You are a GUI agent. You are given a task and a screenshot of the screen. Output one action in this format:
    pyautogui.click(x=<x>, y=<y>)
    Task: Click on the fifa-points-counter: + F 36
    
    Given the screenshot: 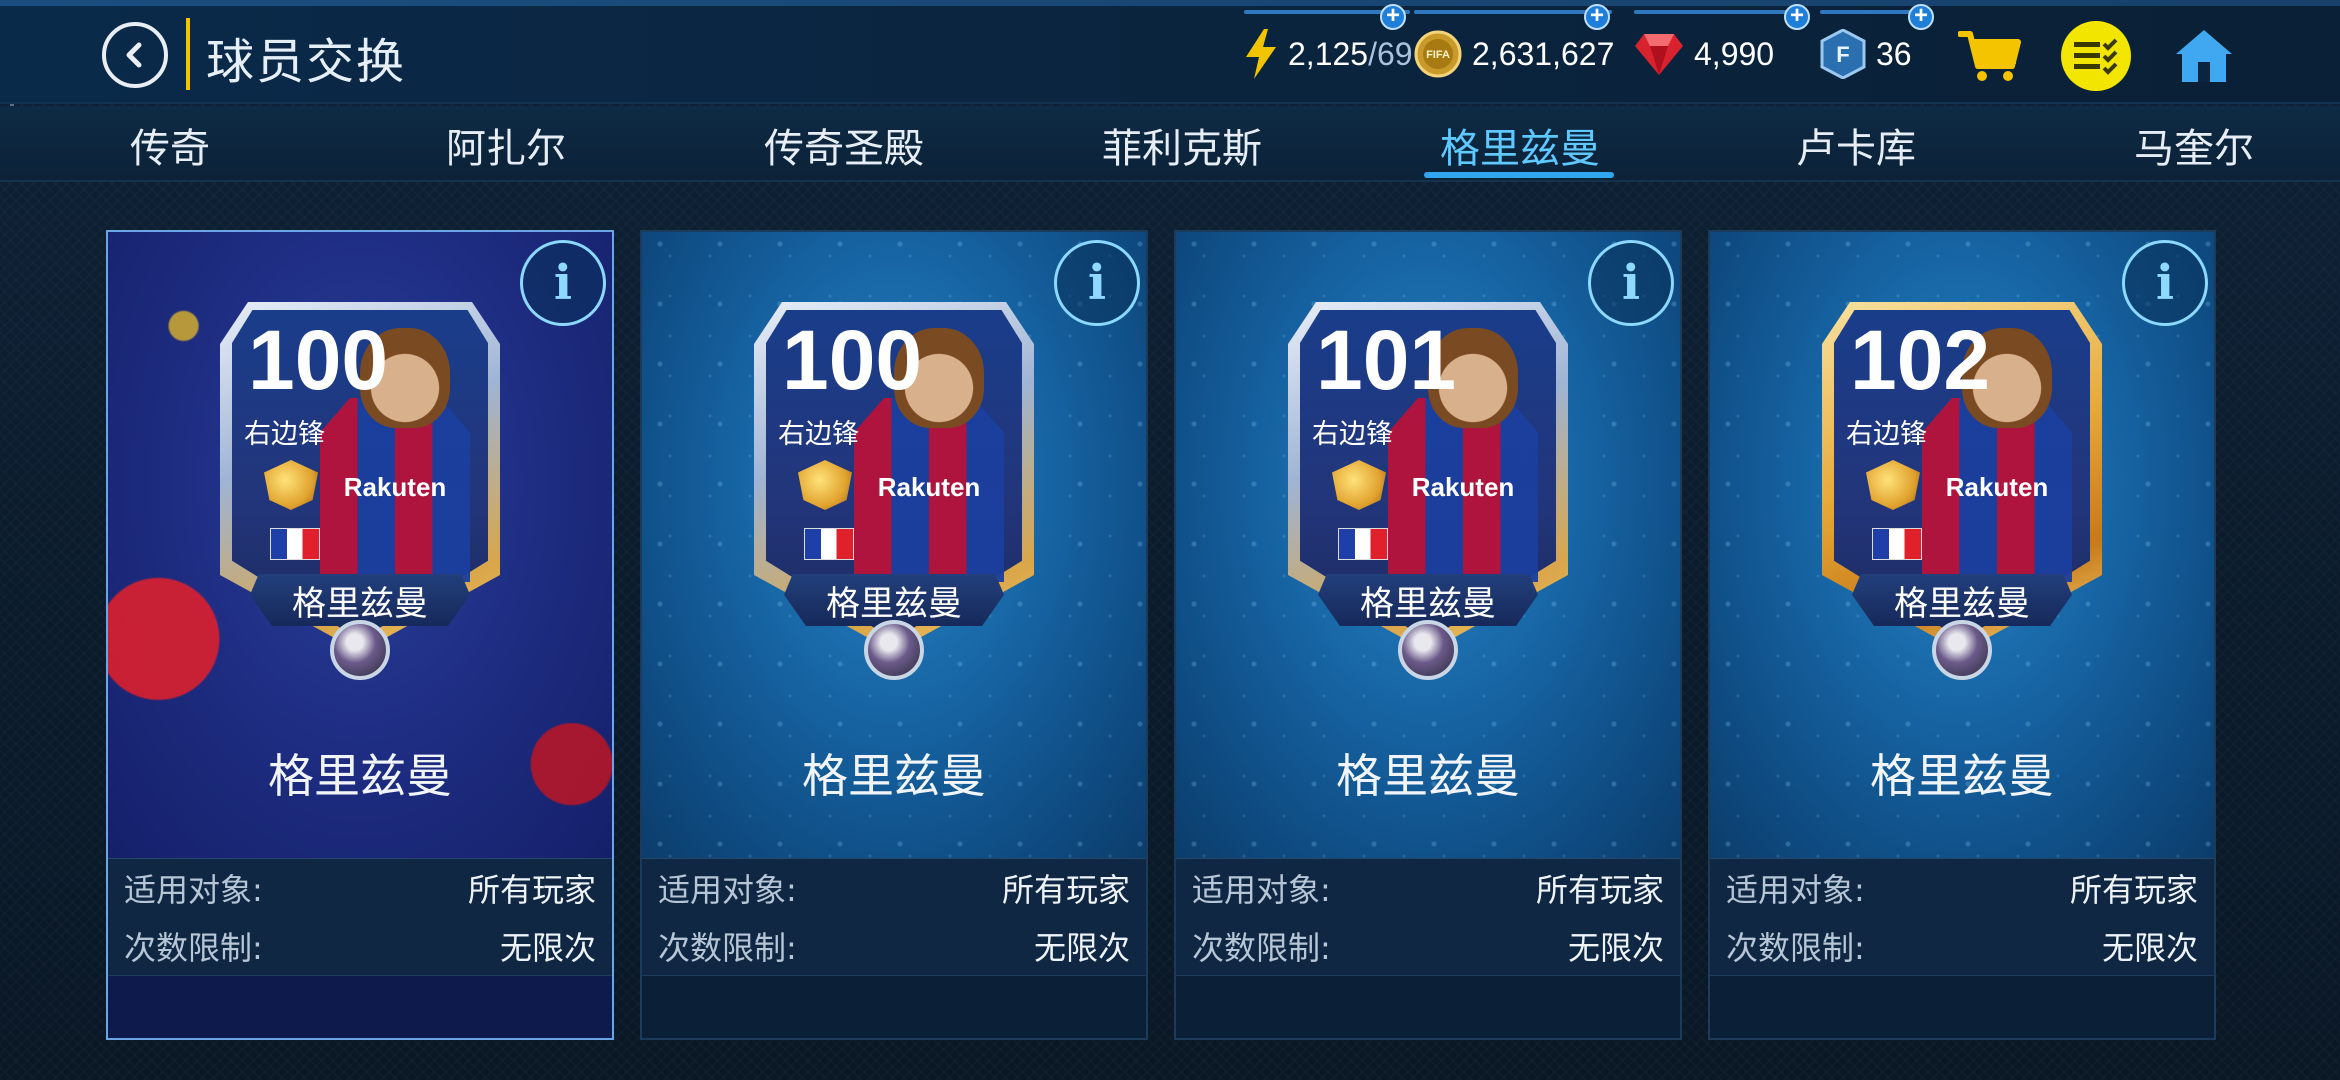 What is the action you would take?
    pyautogui.click(x=1877, y=43)
    